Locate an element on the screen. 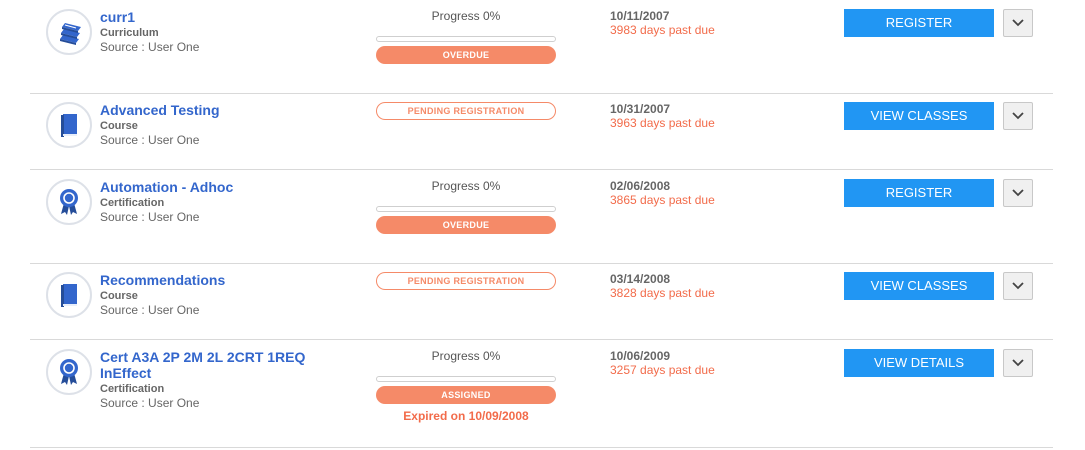  view-details-button: VIEW DETAILS is located at coordinates (919, 363).